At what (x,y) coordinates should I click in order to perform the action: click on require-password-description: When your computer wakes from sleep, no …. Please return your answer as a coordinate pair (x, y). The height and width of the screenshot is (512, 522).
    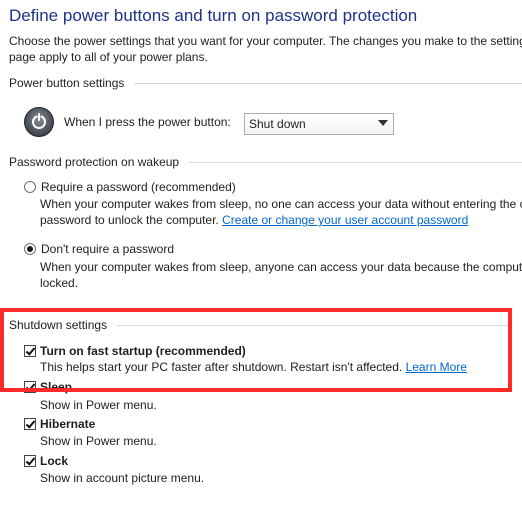
    Looking at the image, I should click on (281, 212).